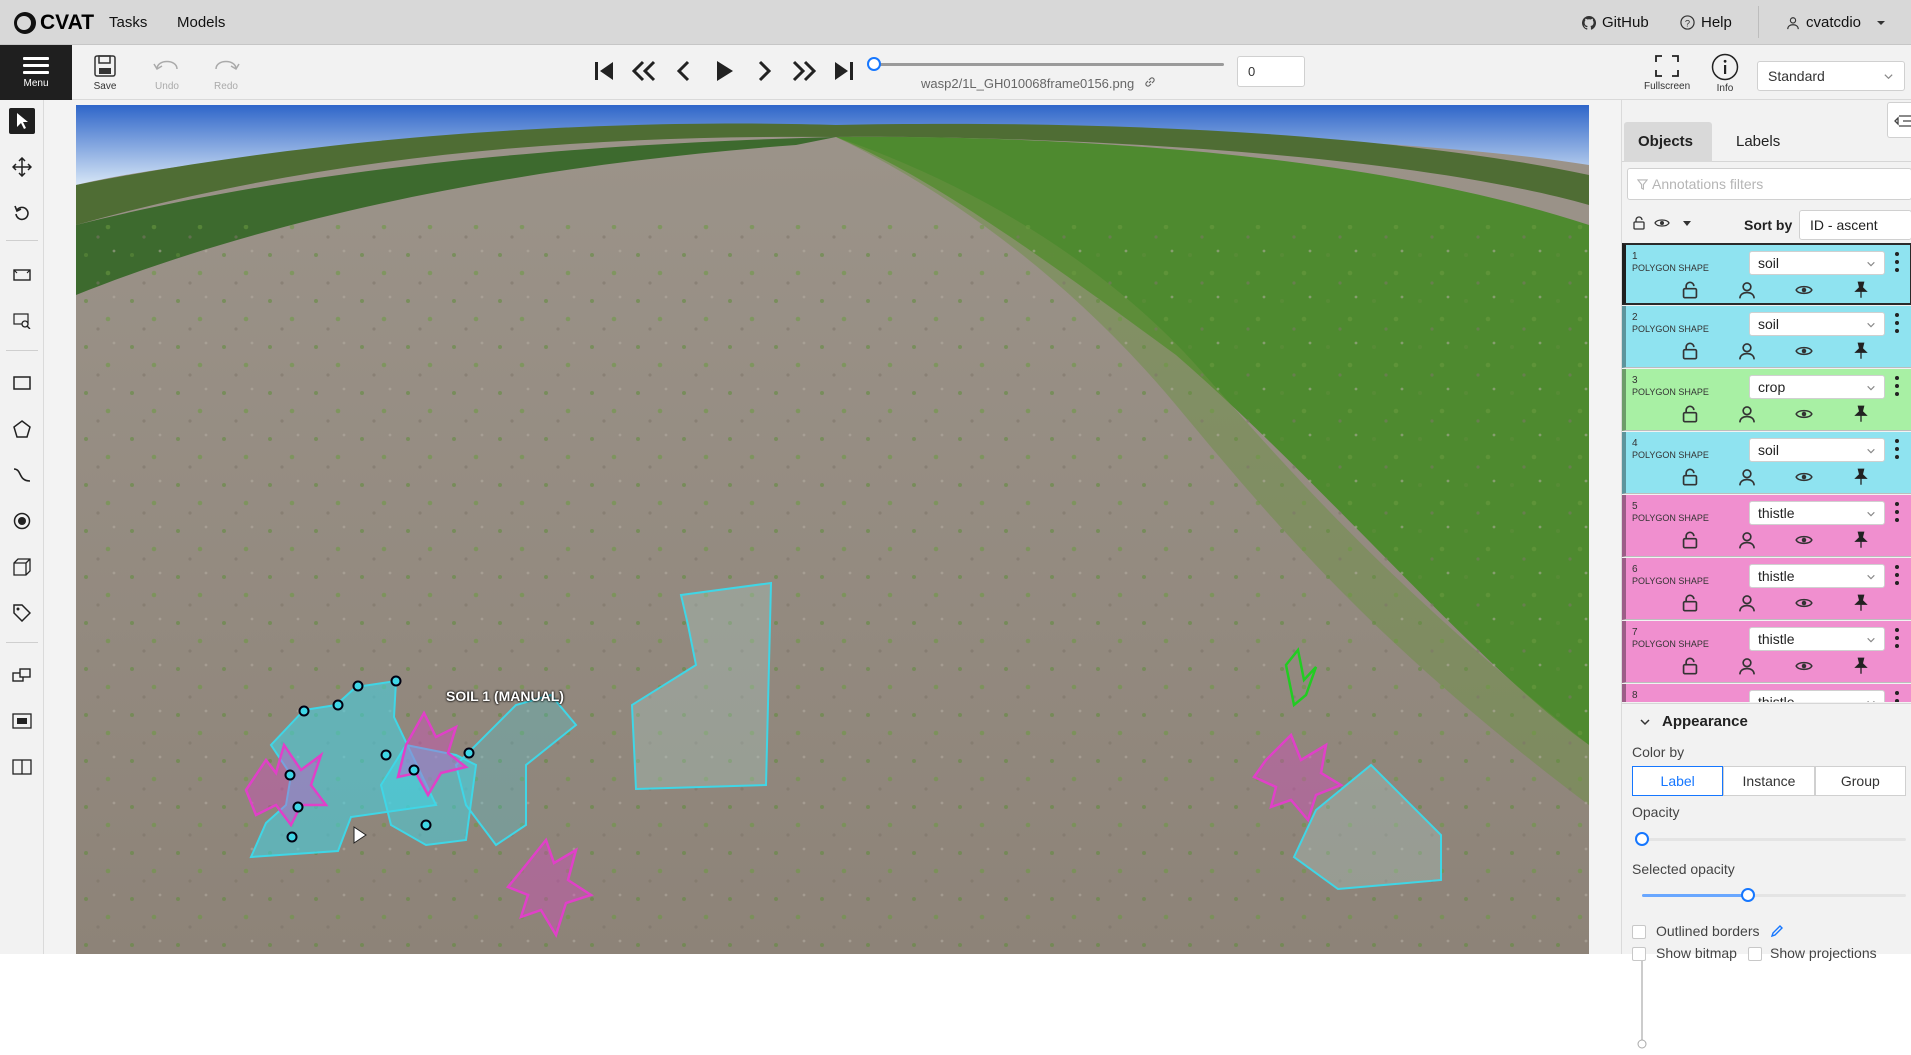  I want to click on object-item: 4 POLYGON SHAPE soil, so click(1766, 463).